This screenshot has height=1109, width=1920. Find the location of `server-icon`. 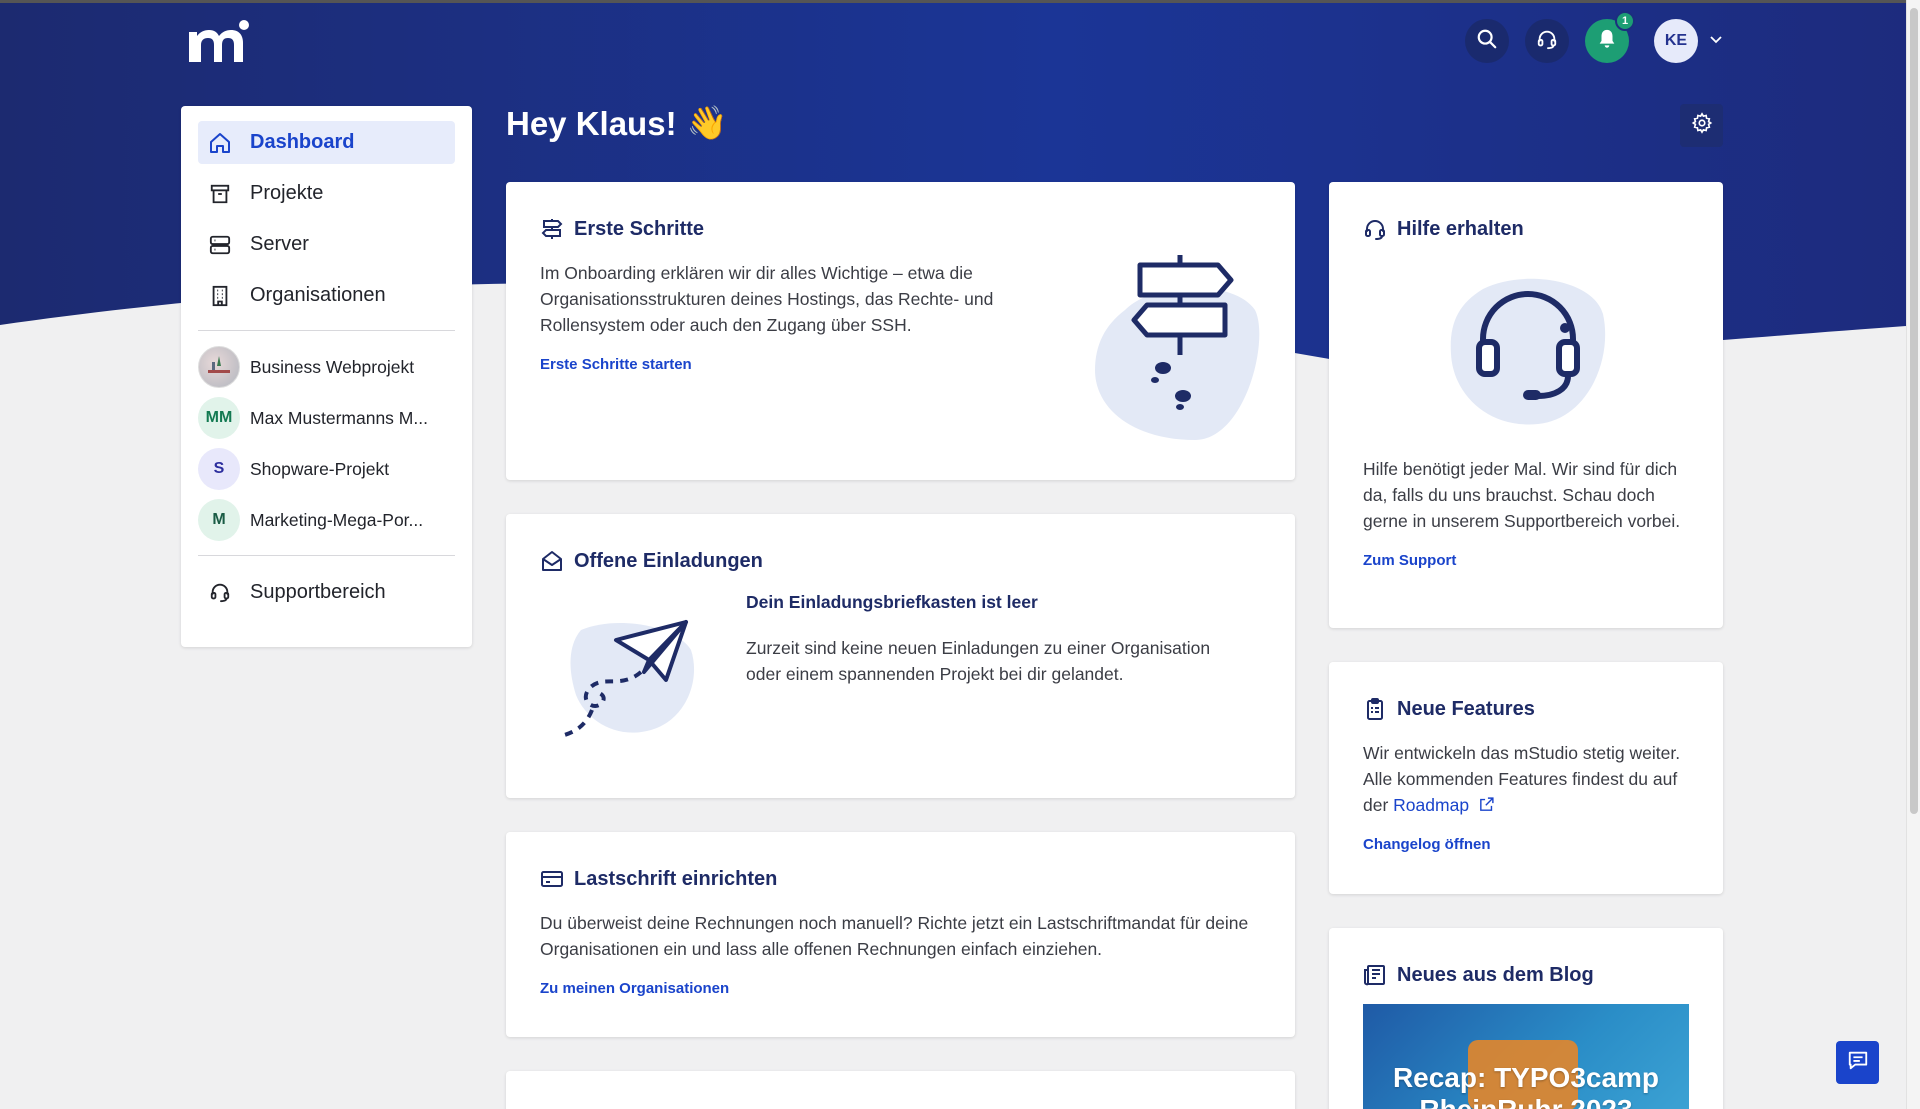

server-icon is located at coordinates (220, 245).